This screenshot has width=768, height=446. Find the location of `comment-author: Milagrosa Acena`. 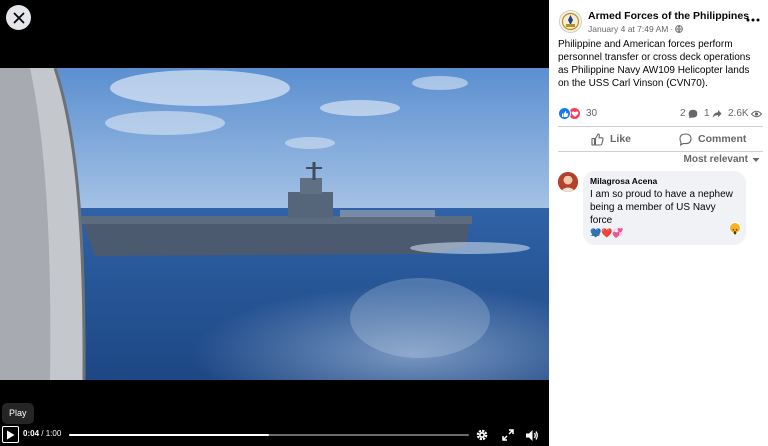

comment-author: Milagrosa Acena is located at coordinates (664, 181).